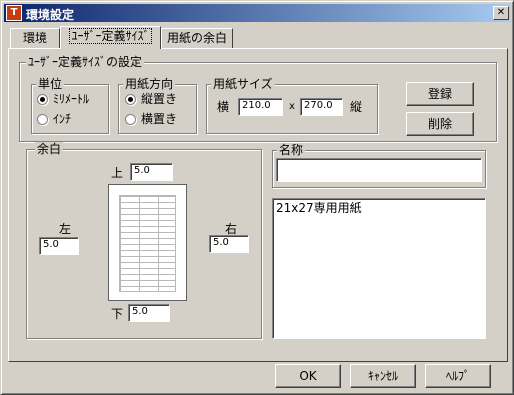 This screenshot has height=395, width=514. What do you see at coordinates (42, 99) in the screenshot?
I see `unit-mm-radio` at bounding box center [42, 99].